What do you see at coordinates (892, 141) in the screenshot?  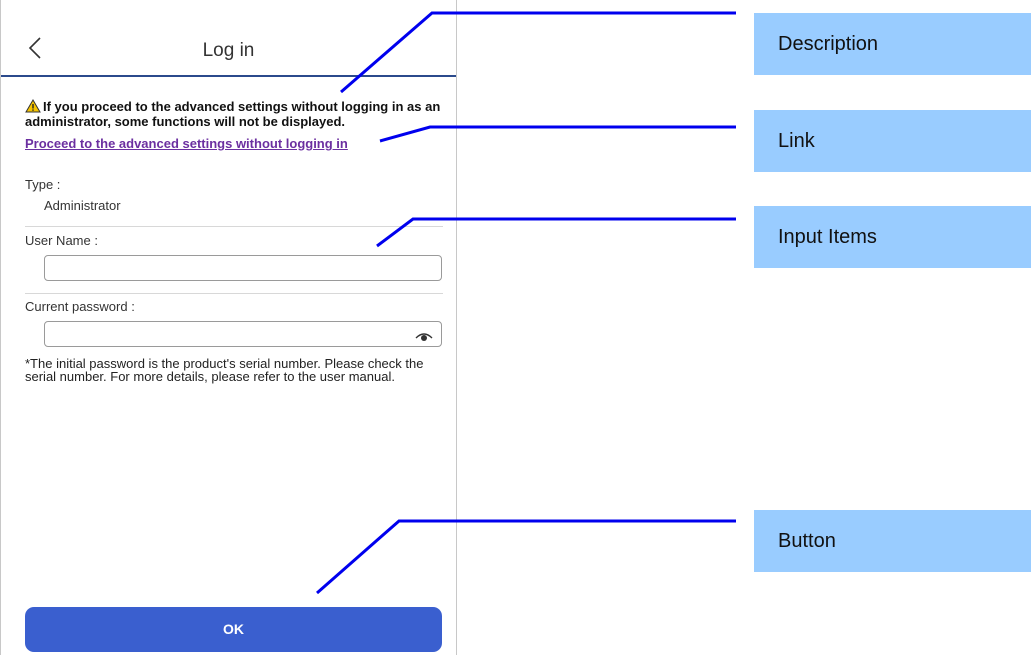 I see `callout-link: Link` at bounding box center [892, 141].